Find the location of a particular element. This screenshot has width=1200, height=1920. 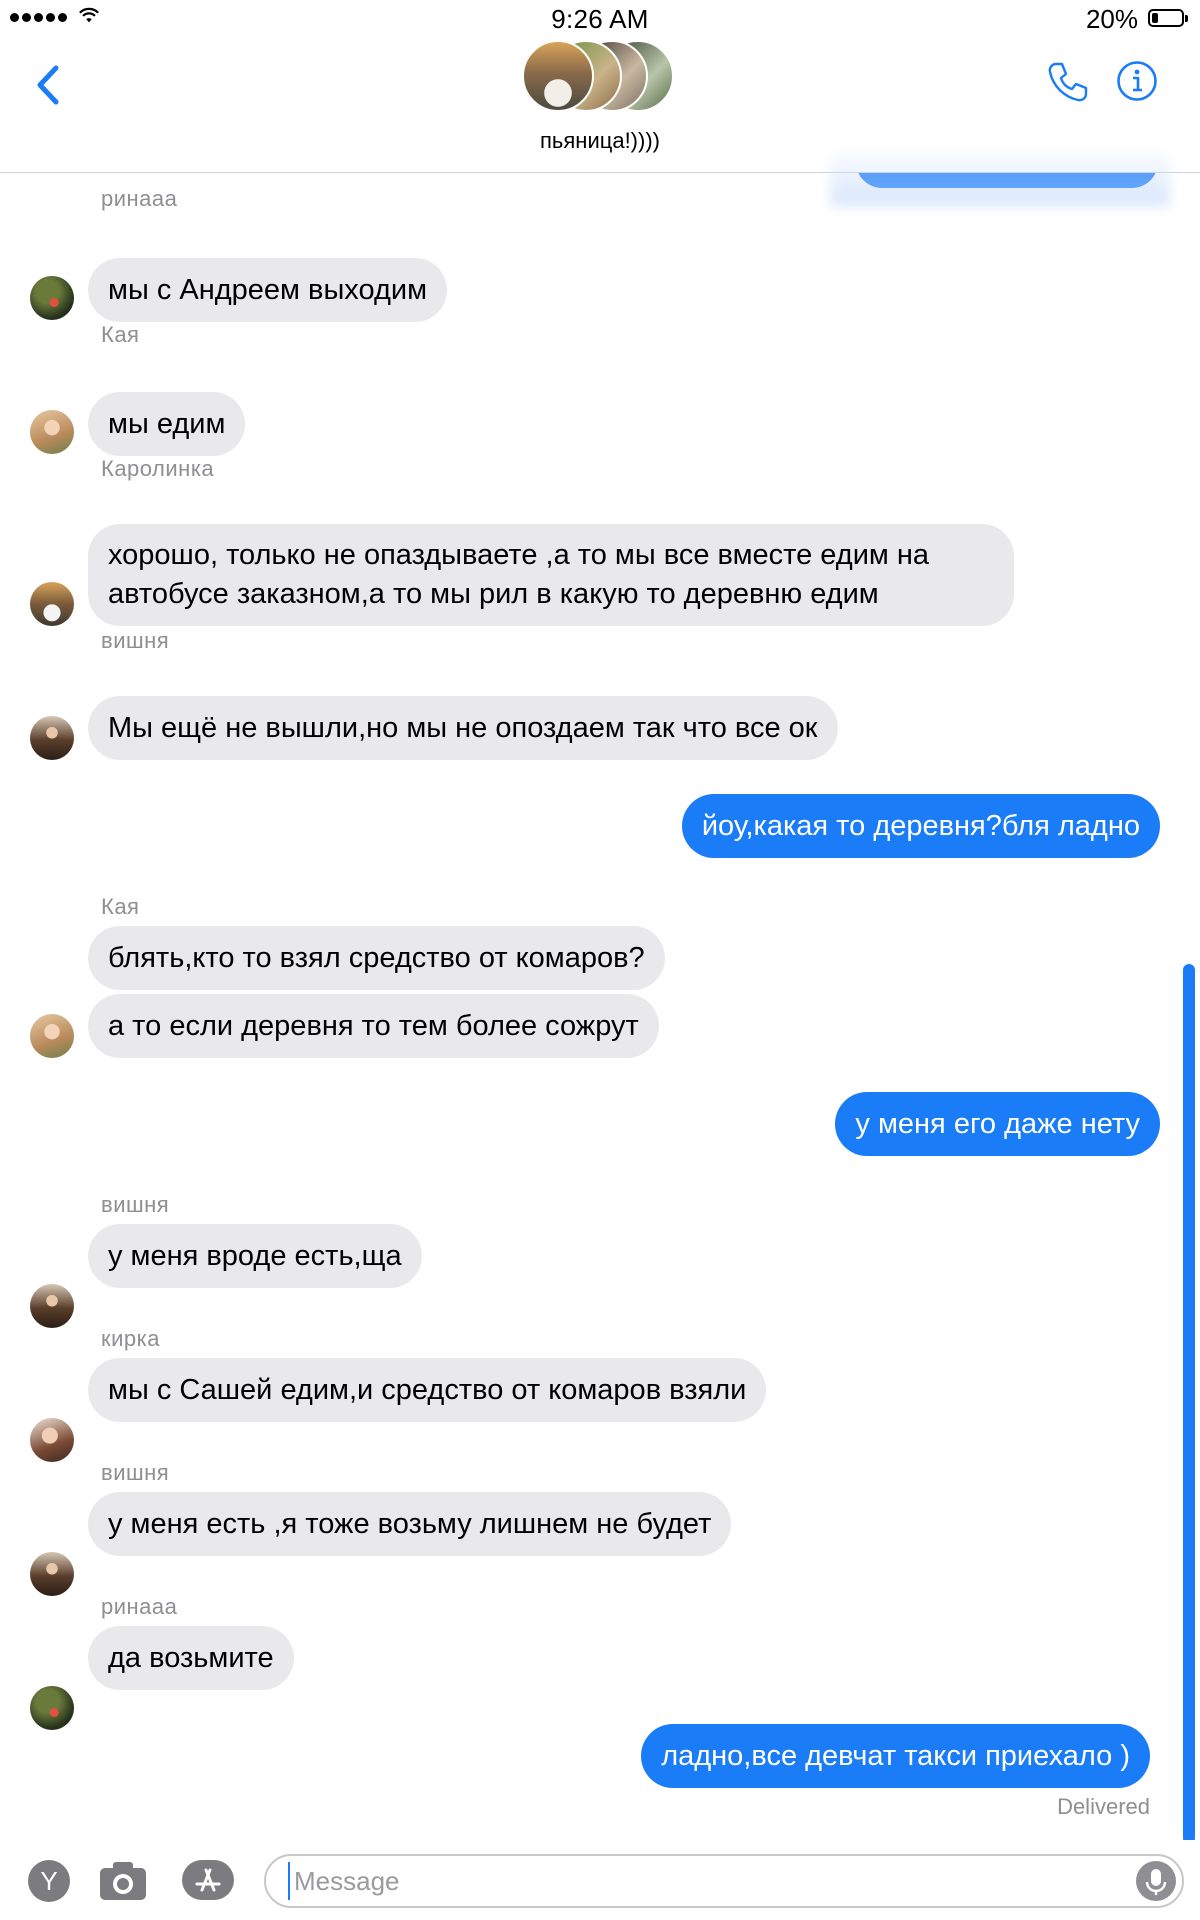

message-field is located at coordinates (724, 1881).